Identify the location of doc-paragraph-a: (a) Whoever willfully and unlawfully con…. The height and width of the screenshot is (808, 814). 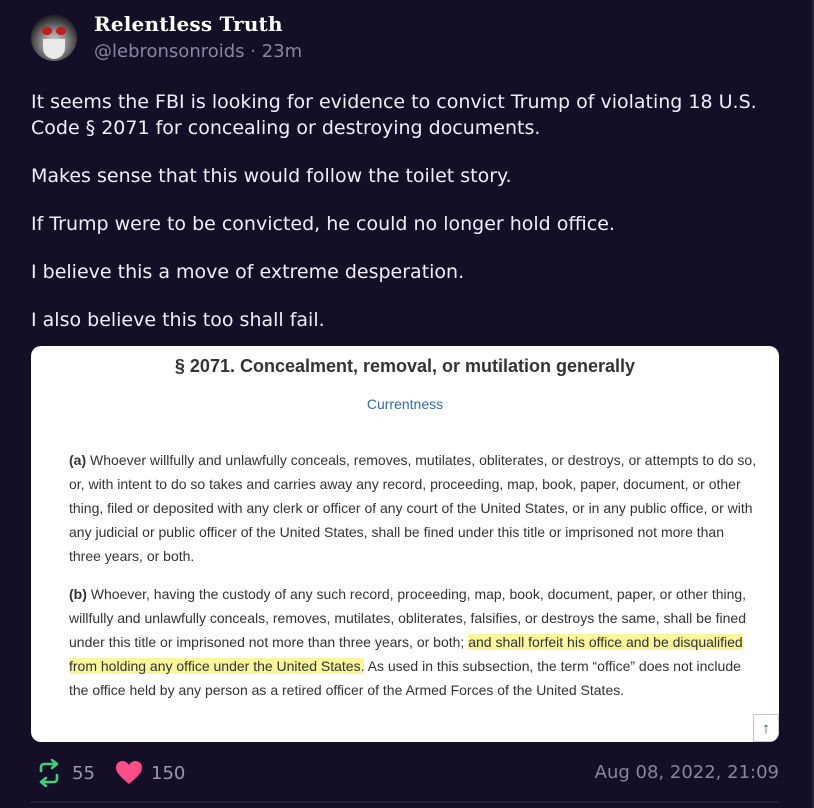
(414, 508).